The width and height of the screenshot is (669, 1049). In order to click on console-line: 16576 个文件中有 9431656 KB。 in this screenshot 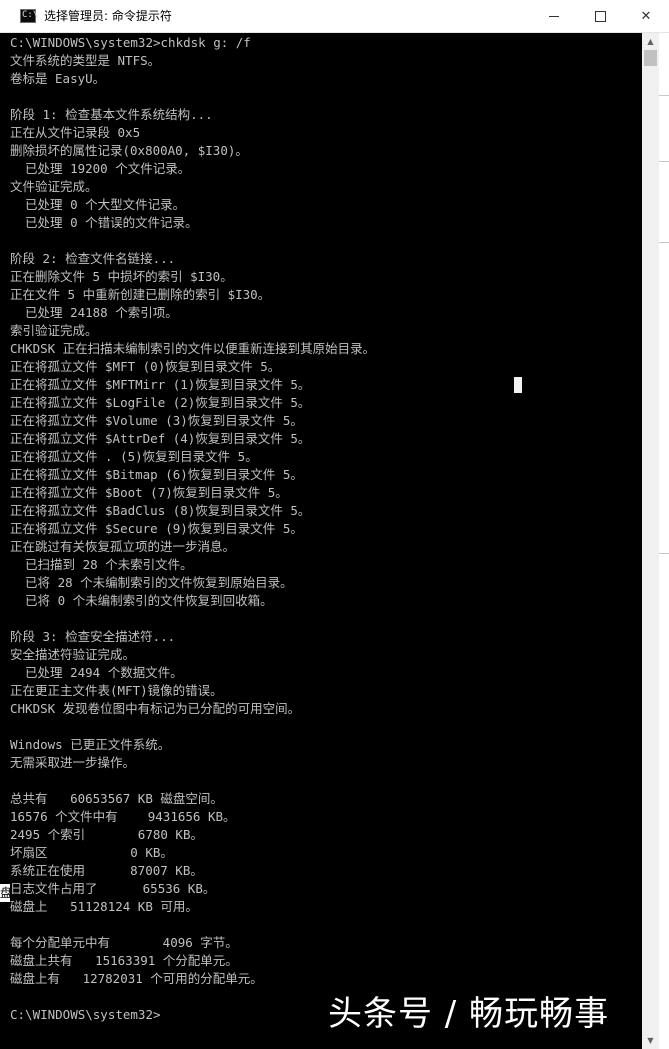, I will do `click(123, 816)`.